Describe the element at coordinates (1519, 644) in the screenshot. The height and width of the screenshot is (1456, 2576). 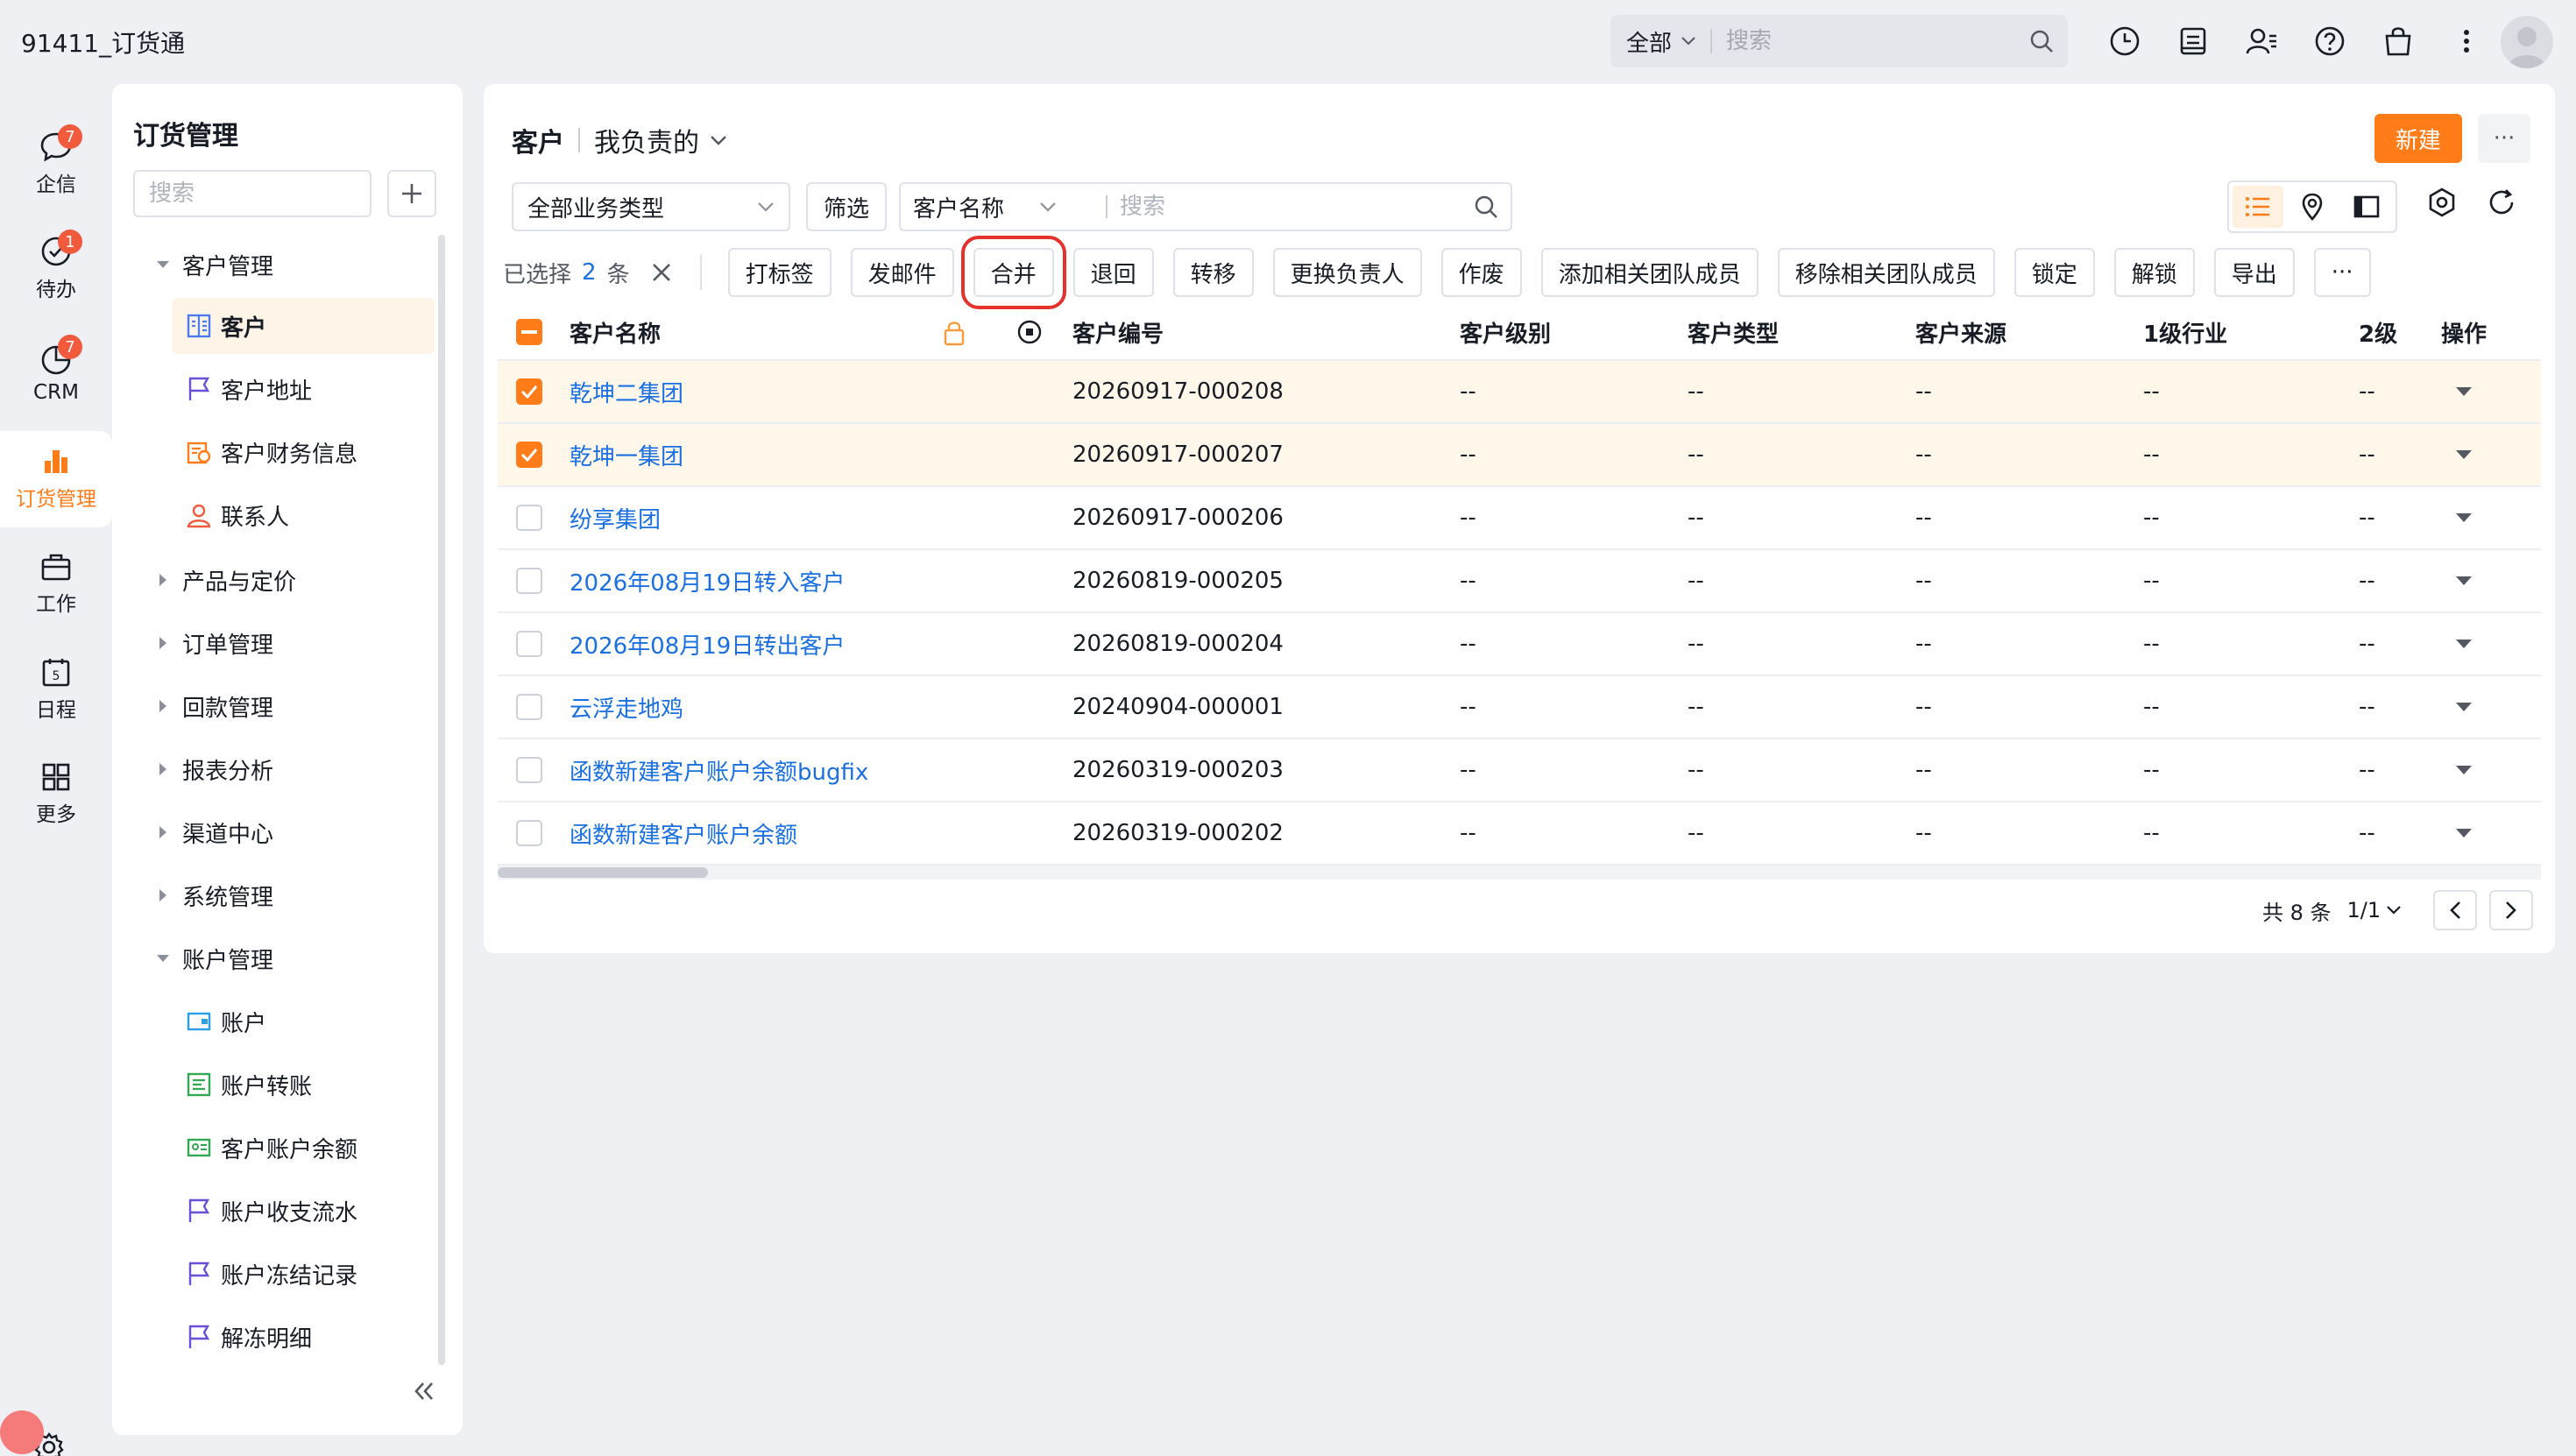
I see `table-row: 2026年08月19日转出客户 20260819-000204 -- -- -- -- --` at that location.